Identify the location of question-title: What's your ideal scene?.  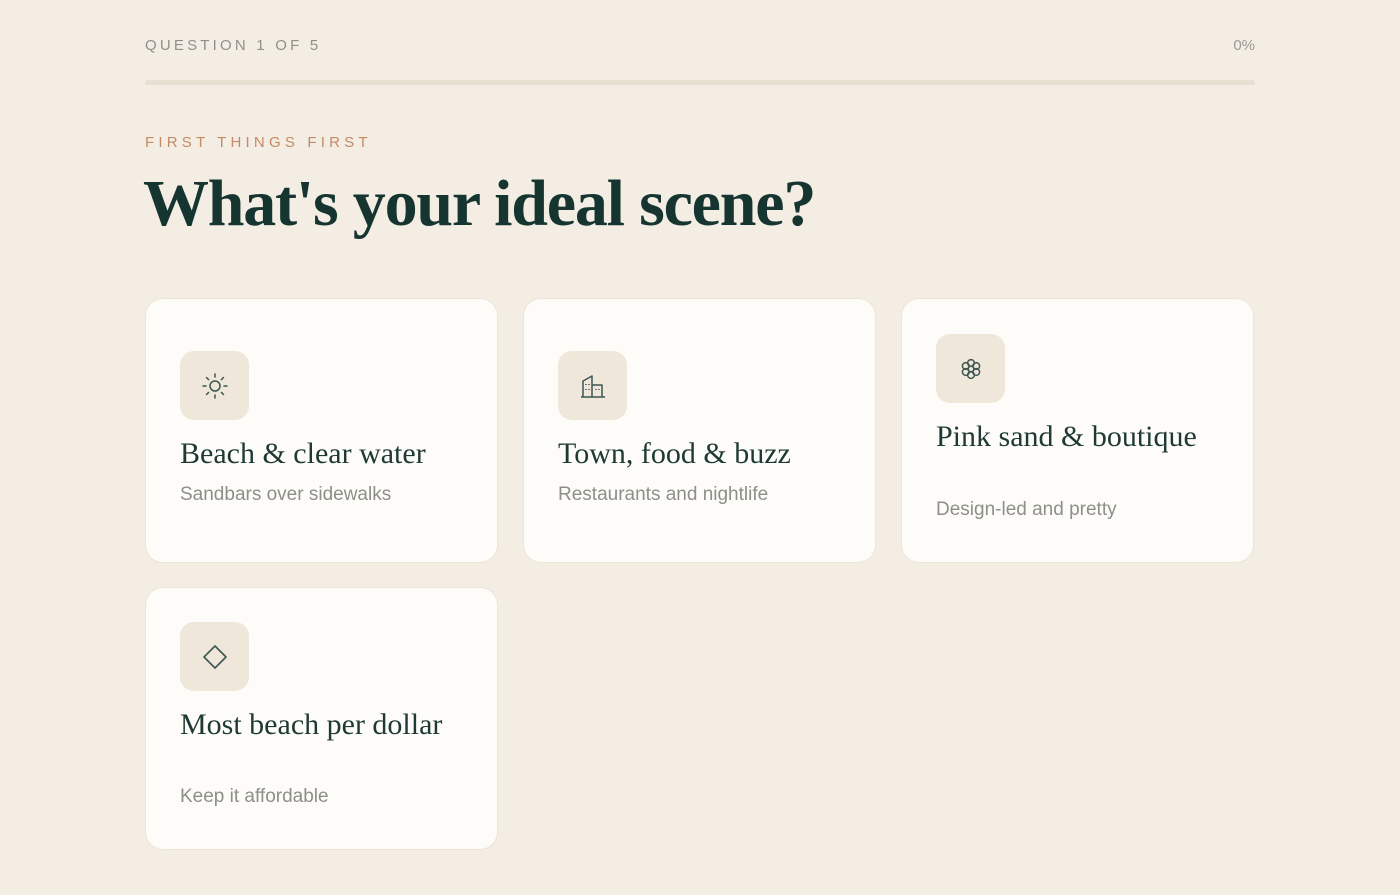
(479, 203).